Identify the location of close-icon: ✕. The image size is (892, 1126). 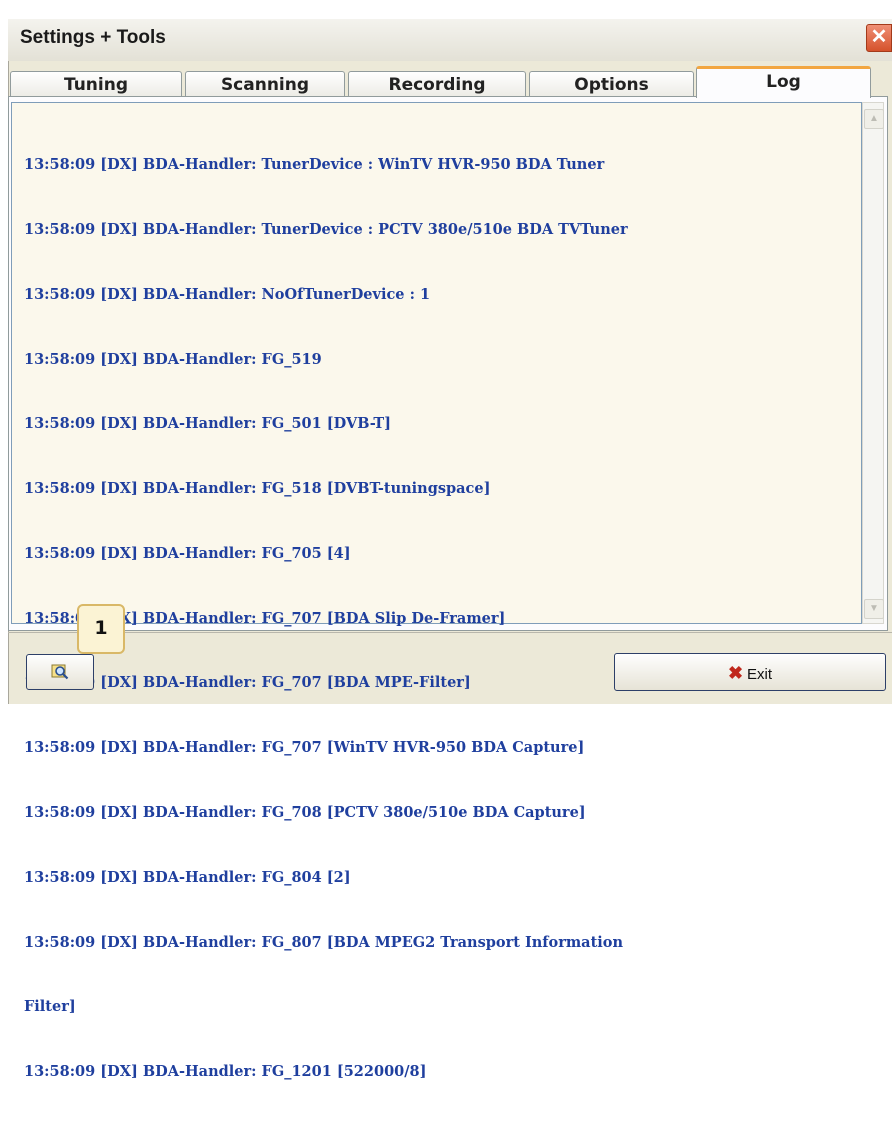
(879, 37).